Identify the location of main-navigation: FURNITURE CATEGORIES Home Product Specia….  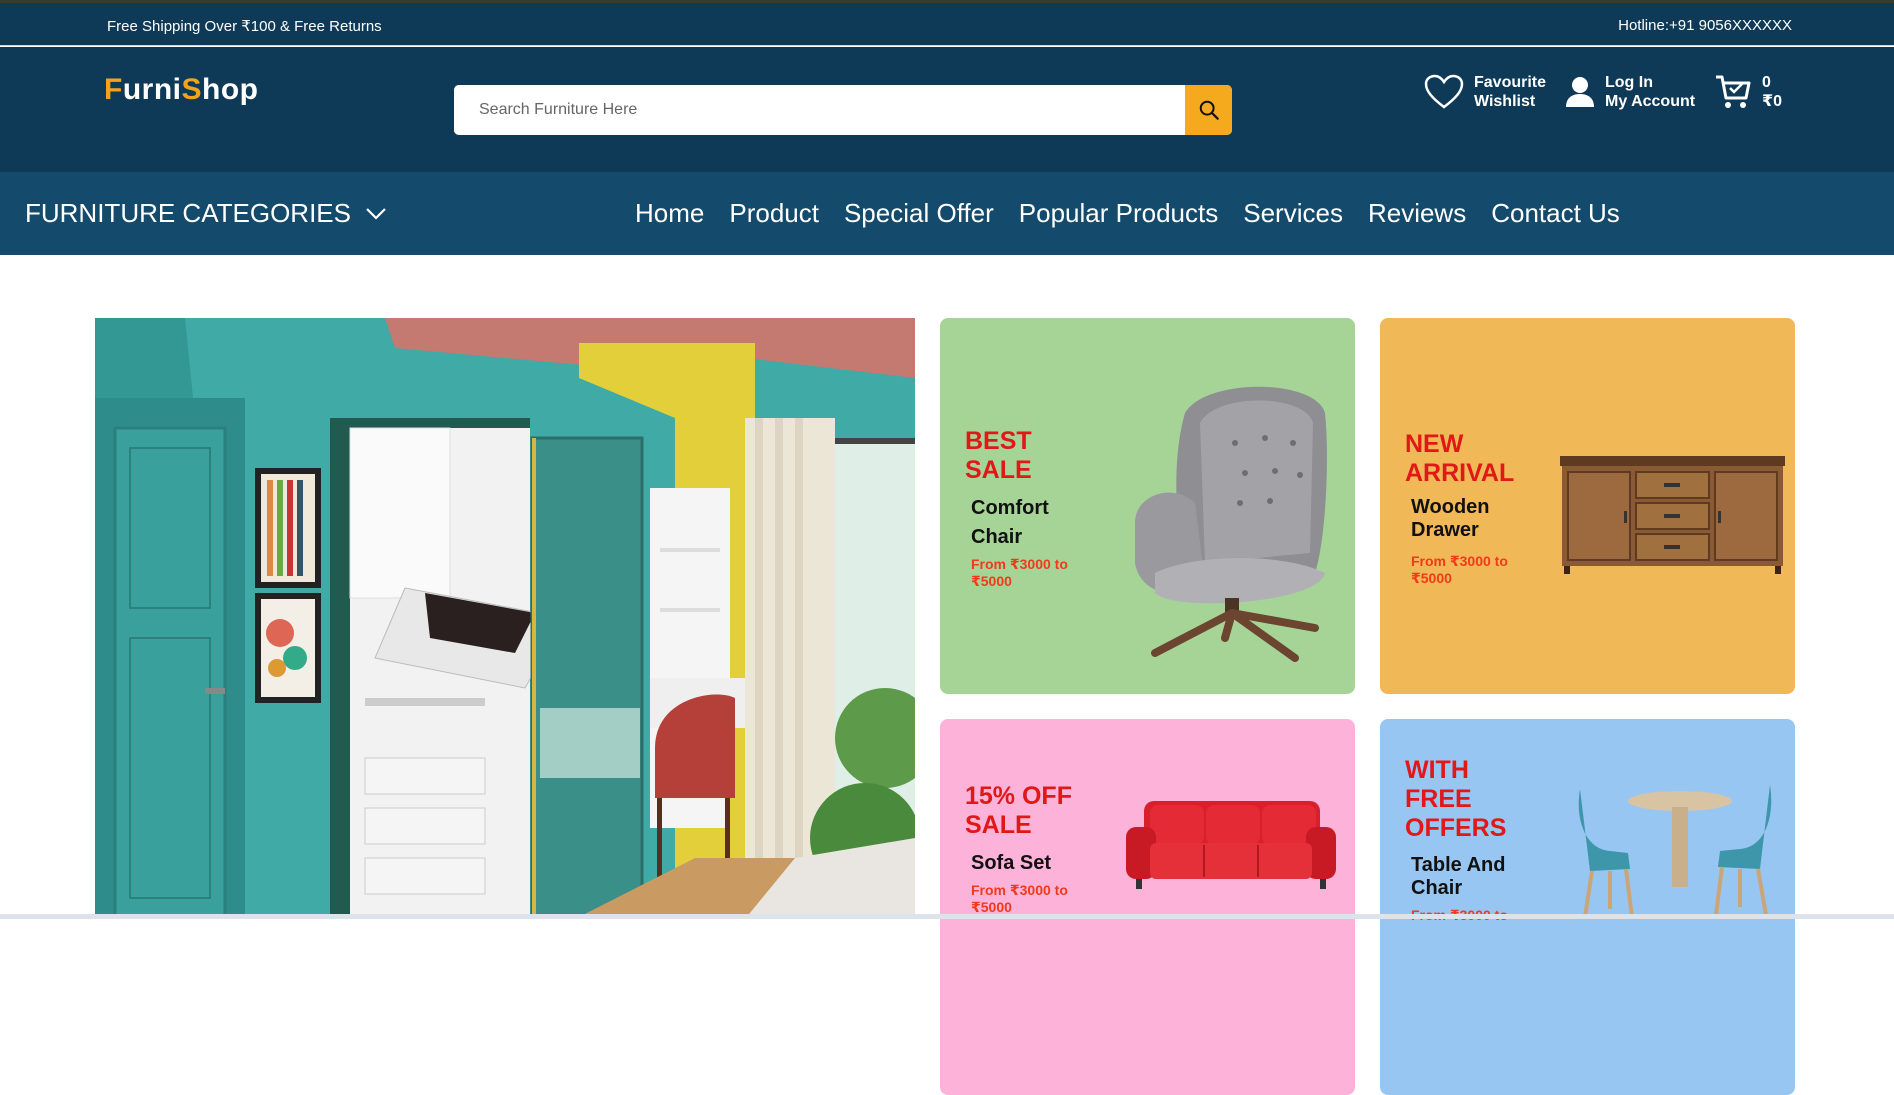
(947, 213).